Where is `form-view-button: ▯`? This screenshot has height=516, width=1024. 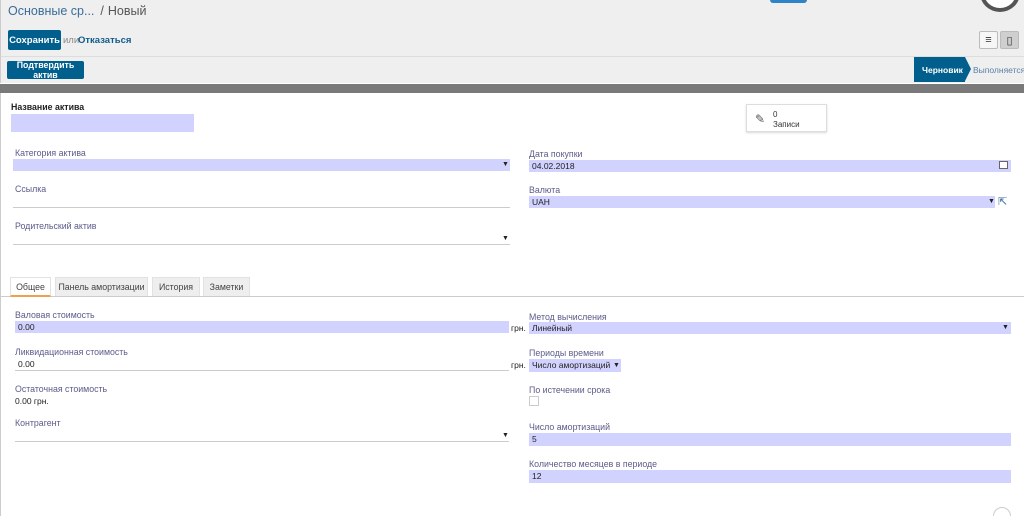
form-view-button: ▯ is located at coordinates (1009, 40).